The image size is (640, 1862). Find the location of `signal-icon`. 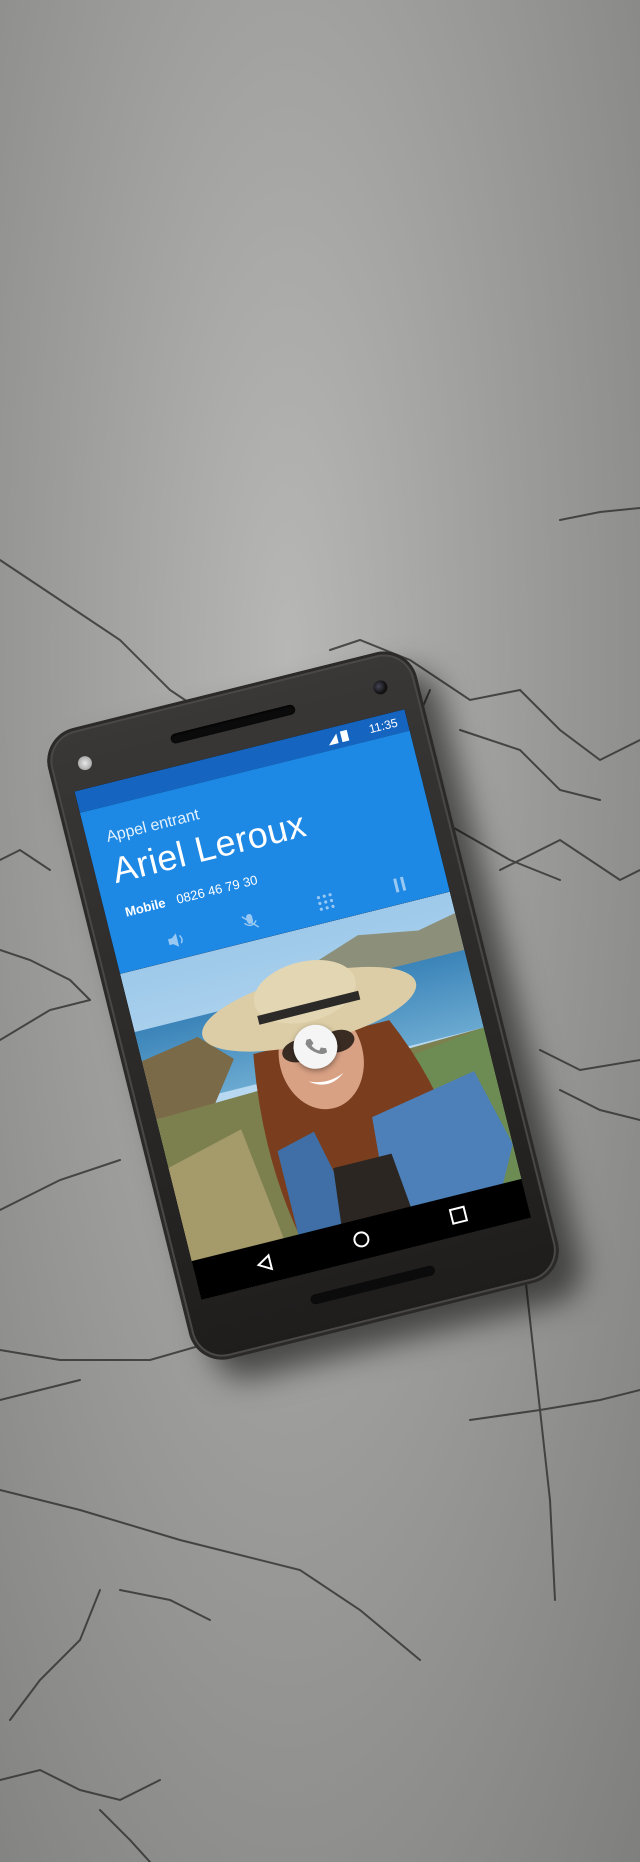

signal-icon is located at coordinates (333, 739).